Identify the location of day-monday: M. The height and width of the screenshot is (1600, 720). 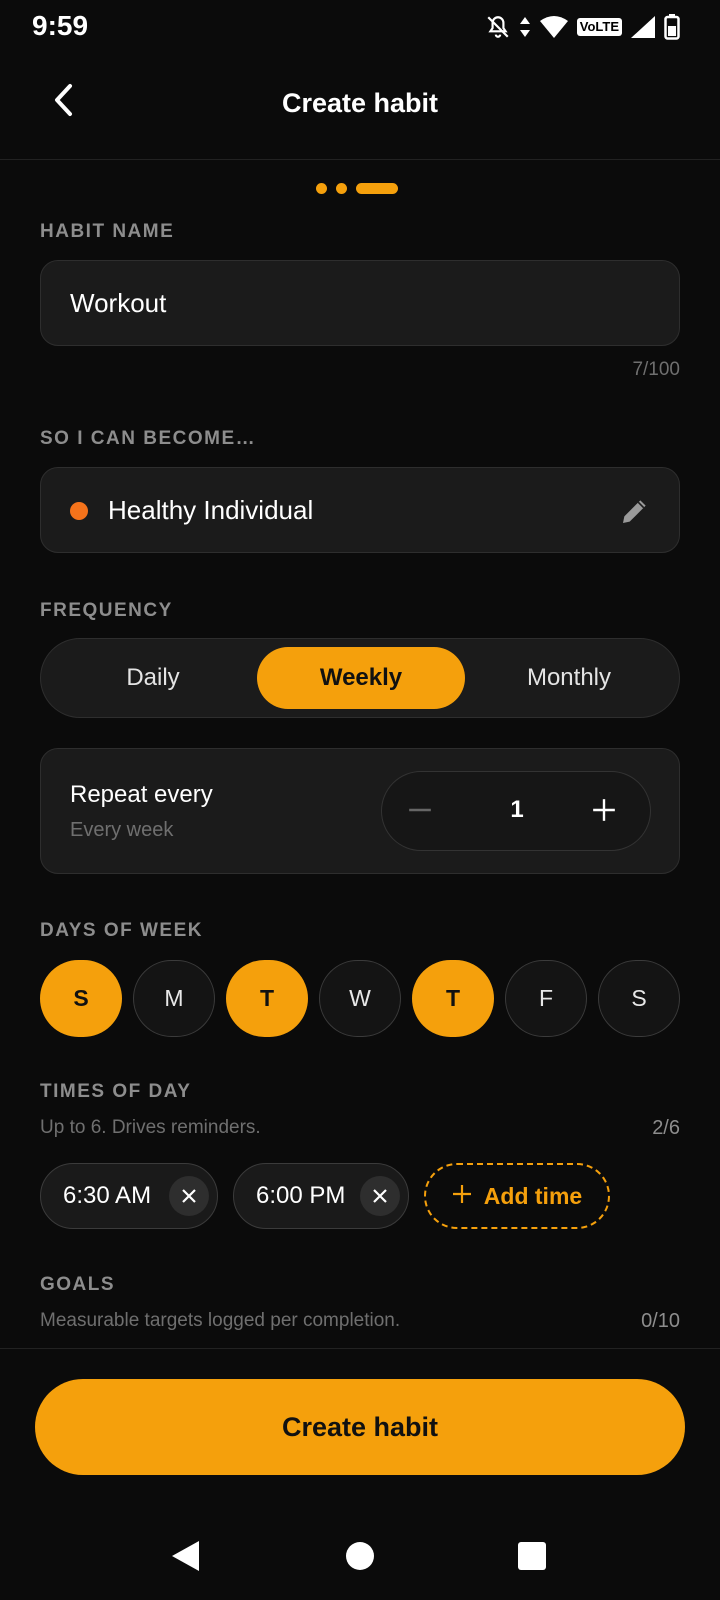
(174, 998).